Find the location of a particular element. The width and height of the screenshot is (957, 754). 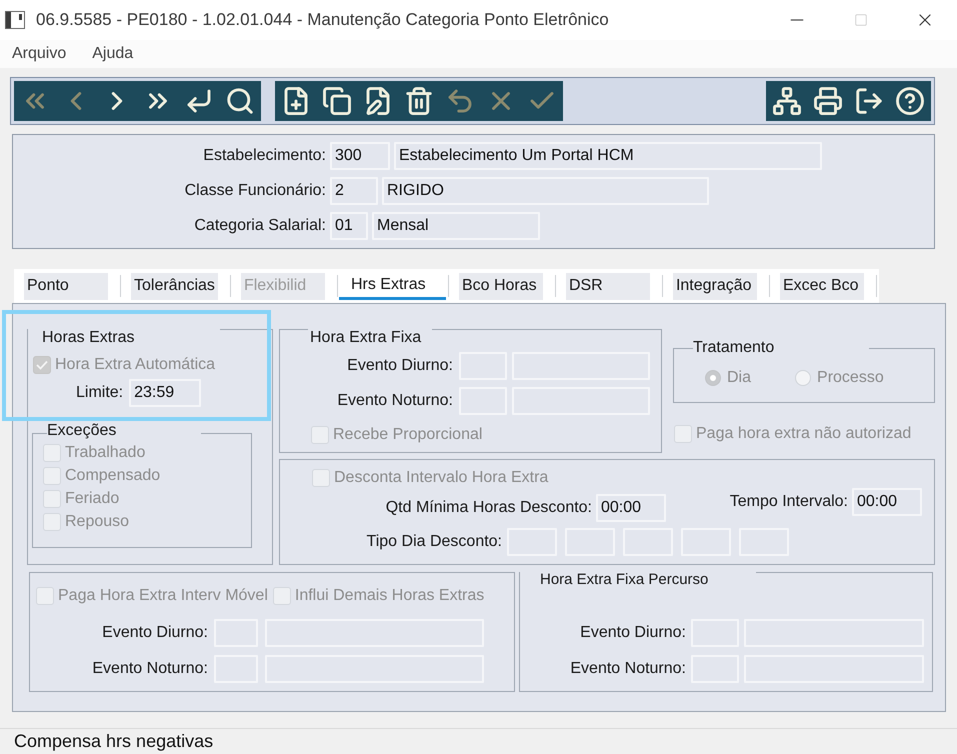

checkmark-icon is located at coordinates (42, 365).